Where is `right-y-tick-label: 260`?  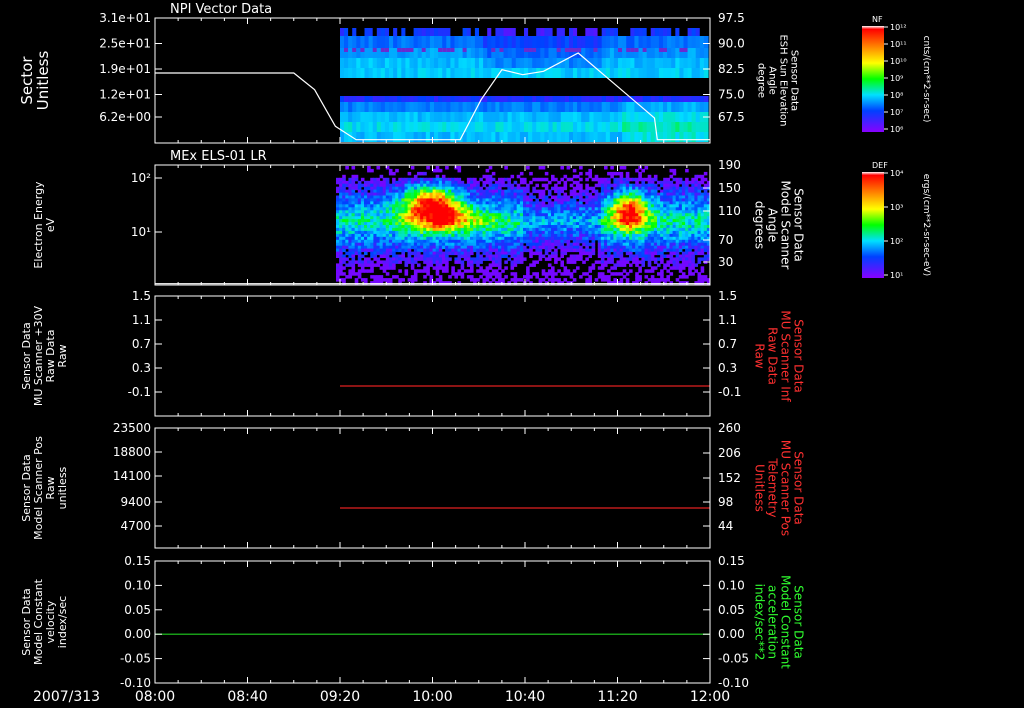
right-y-tick-label: 260 is located at coordinates (729, 428).